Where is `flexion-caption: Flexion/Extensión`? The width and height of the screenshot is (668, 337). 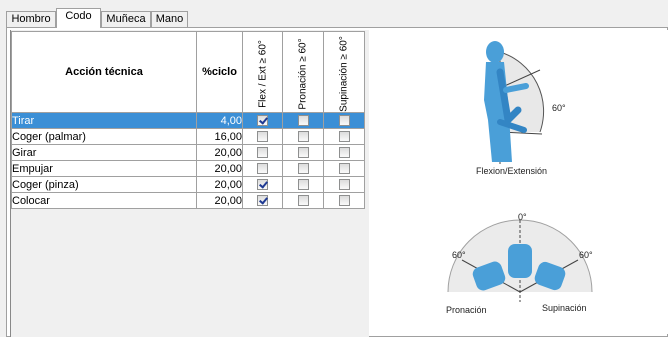 flexion-caption: Flexion/Extensión is located at coordinates (512, 171).